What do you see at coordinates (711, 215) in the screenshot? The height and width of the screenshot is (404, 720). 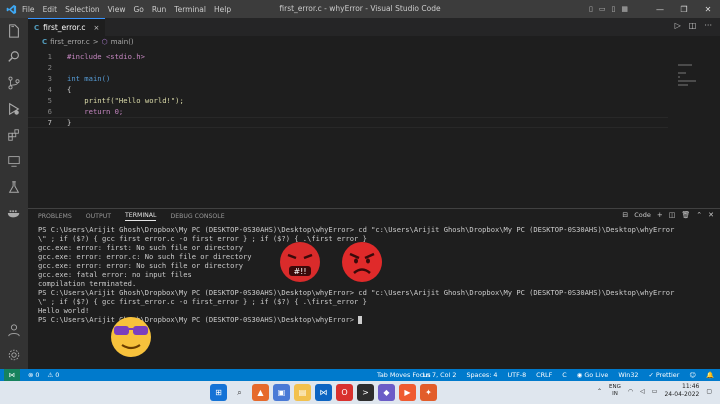 I see `close-panel-icon: ✕` at bounding box center [711, 215].